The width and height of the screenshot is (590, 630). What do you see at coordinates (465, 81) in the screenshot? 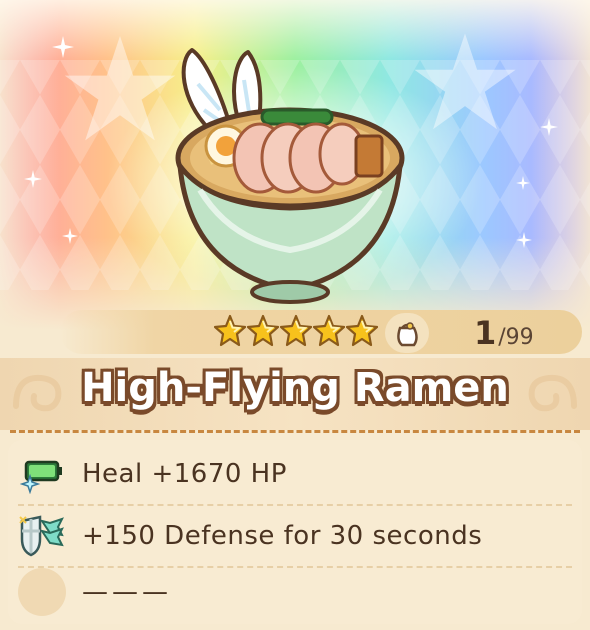
I see `star-glow-right` at bounding box center [465, 81].